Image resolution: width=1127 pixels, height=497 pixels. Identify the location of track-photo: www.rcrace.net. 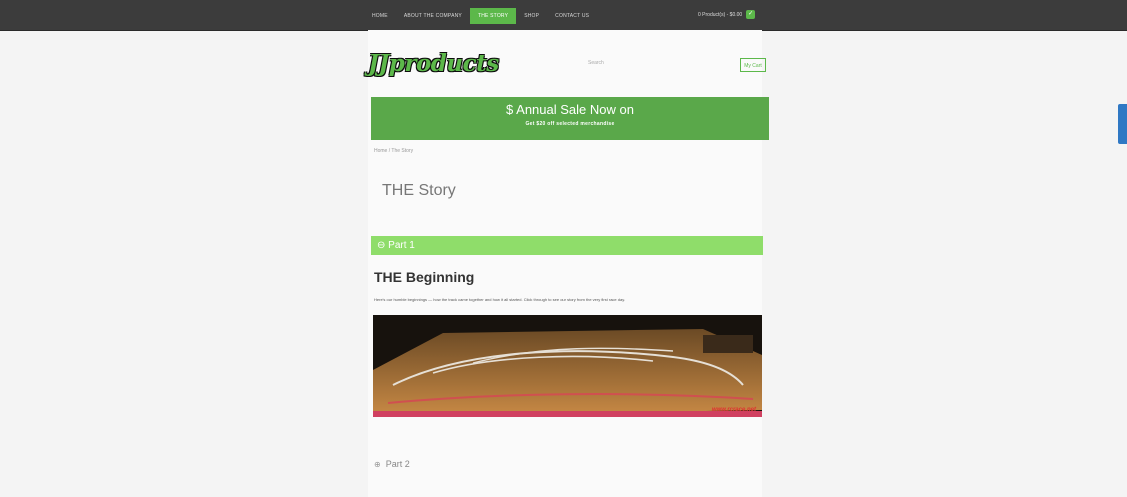
(567, 366).